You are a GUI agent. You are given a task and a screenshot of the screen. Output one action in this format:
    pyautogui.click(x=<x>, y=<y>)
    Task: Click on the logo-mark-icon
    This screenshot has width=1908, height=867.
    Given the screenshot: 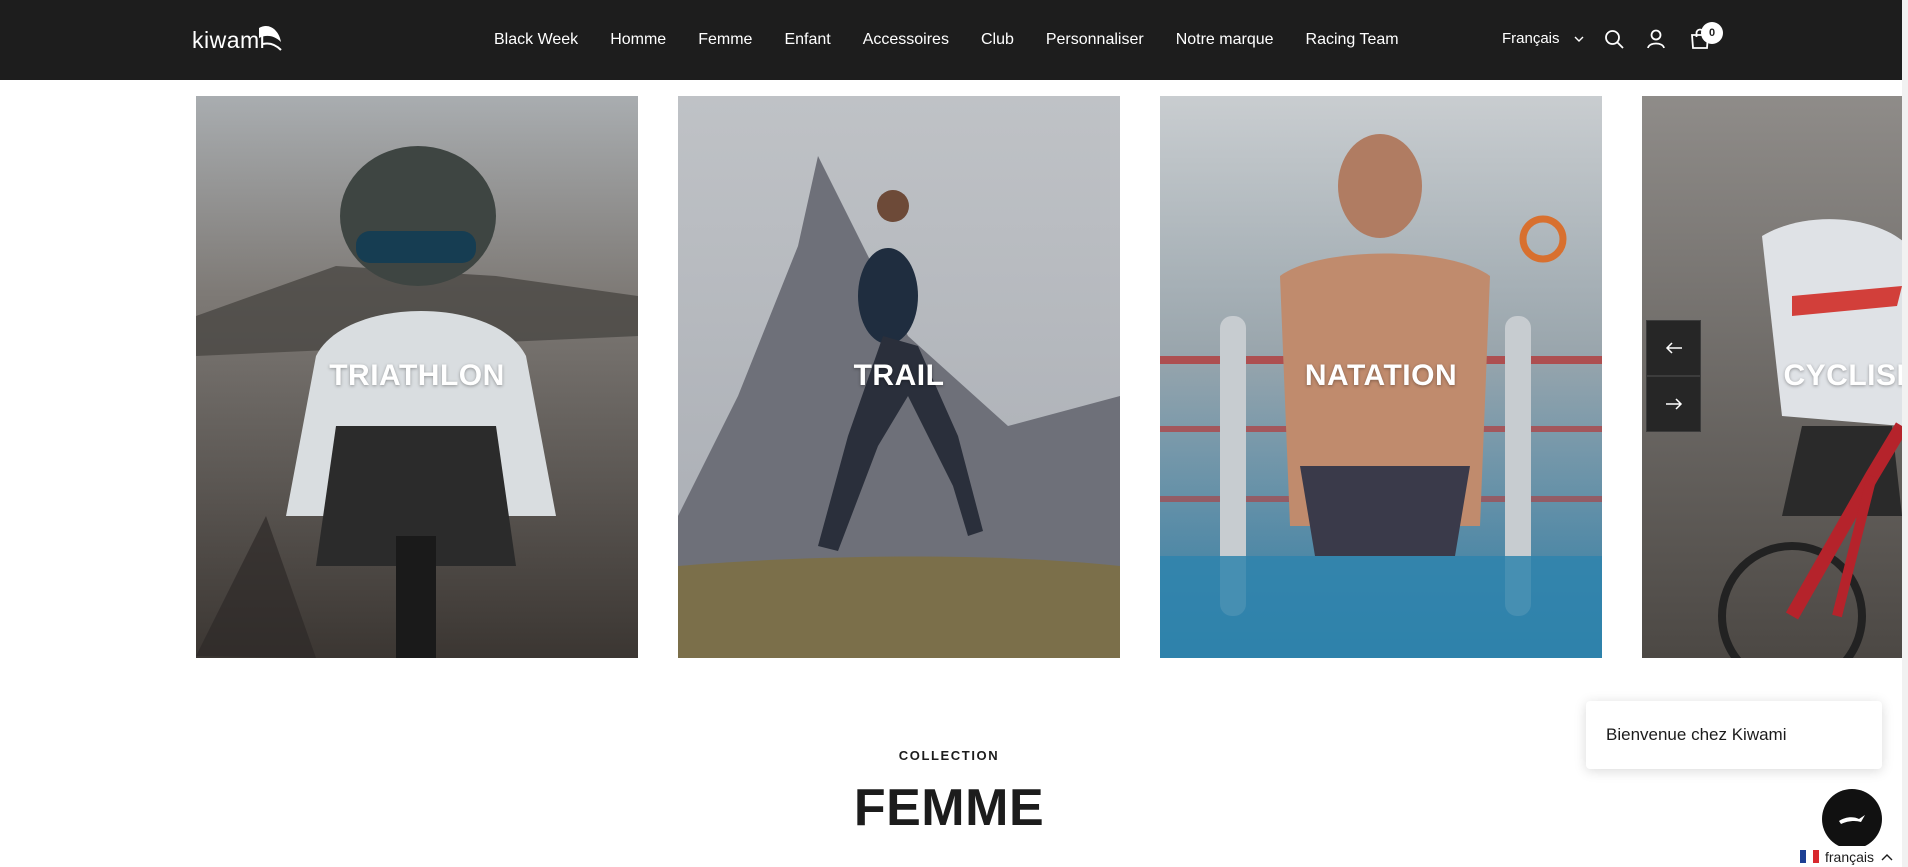 What is the action you would take?
    pyautogui.click(x=270, y=38)
    